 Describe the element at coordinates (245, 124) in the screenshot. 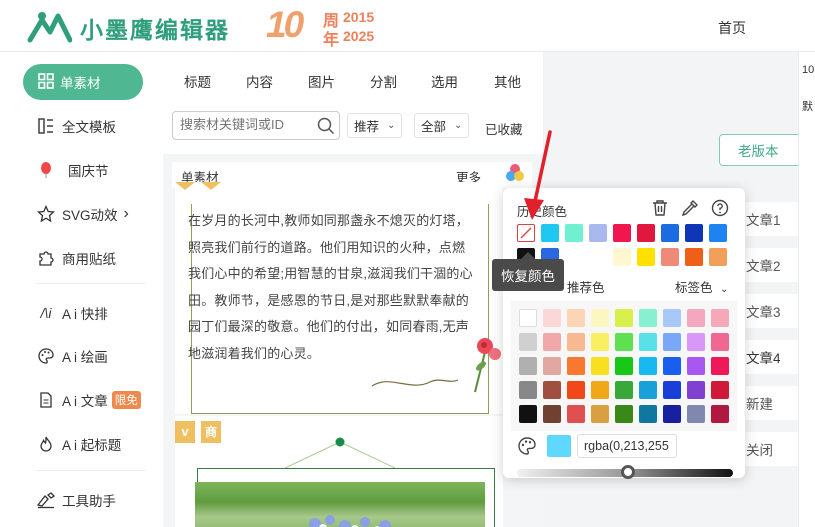

I see `search-input` at that location.